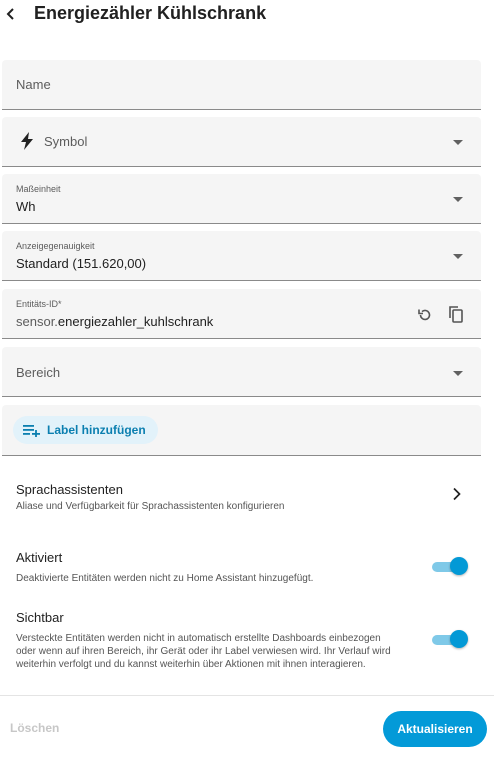 The height and width of the screenshot is (759, 494). Describe the element at coordinates (241, 85) in the screenshot. I see `name-field: Name` at that location.